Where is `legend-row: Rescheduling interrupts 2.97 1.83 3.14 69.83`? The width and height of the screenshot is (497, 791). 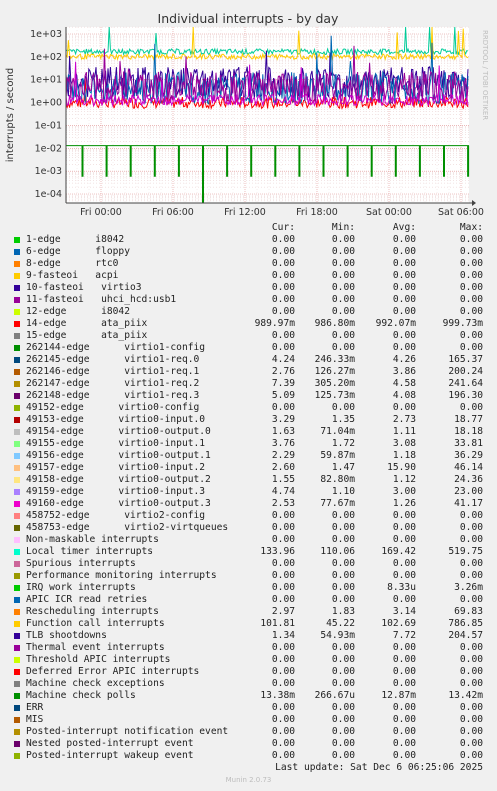
legend-row: Rescheduling interrupts 2.97 1.83 3.14 69.83 is located at coordinates (248, 612).